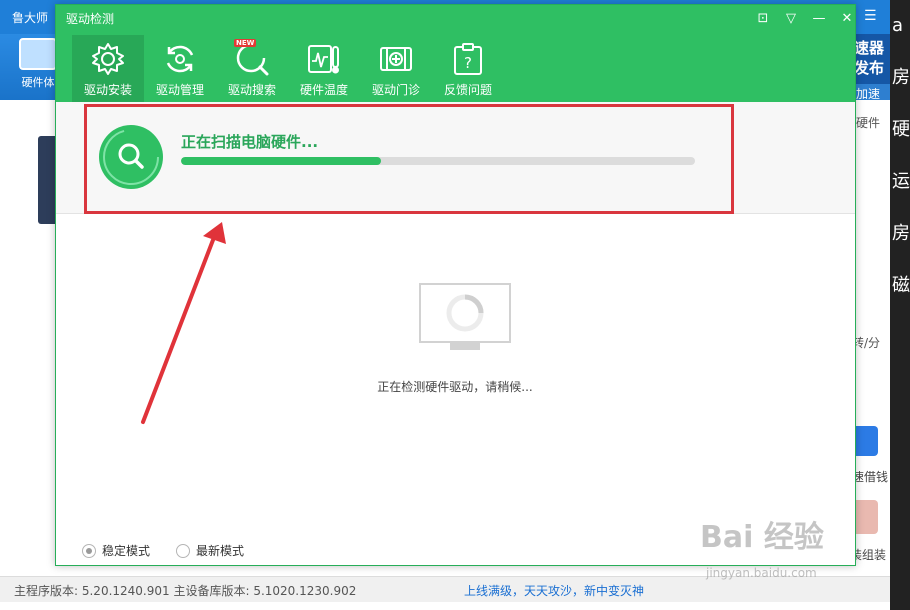 This screenshot has height=610, width=910. What do you see at coordinates (870, 477) in the screenshot?
I see `background-side-text: 速借钱` at bounding box center [870, 477].